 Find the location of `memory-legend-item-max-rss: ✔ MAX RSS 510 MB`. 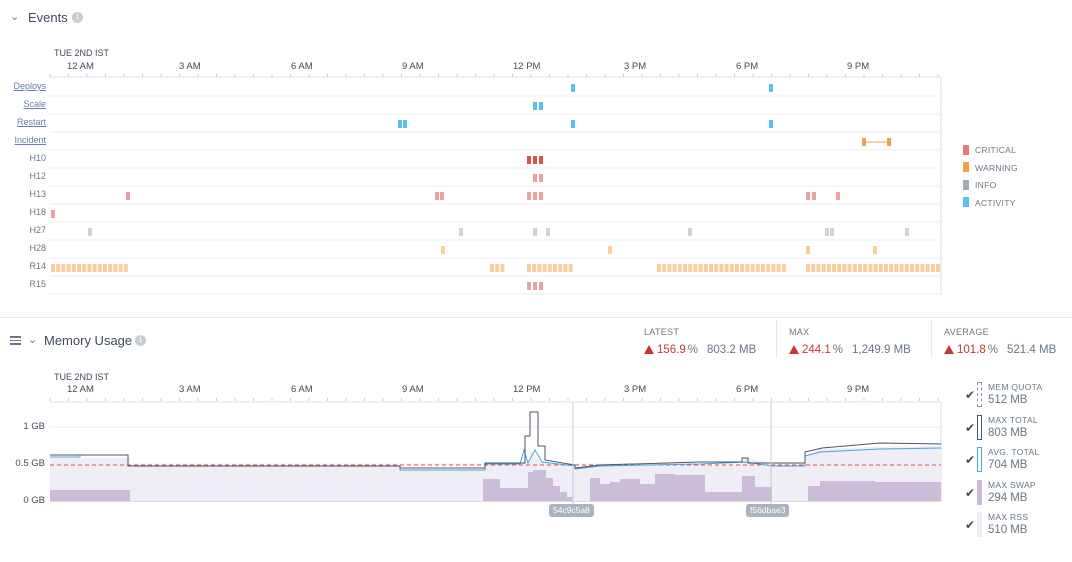

memory-legend-item-max-rss: ✔ MAX RSS 510 MB is located at coordinates (1015, 526).